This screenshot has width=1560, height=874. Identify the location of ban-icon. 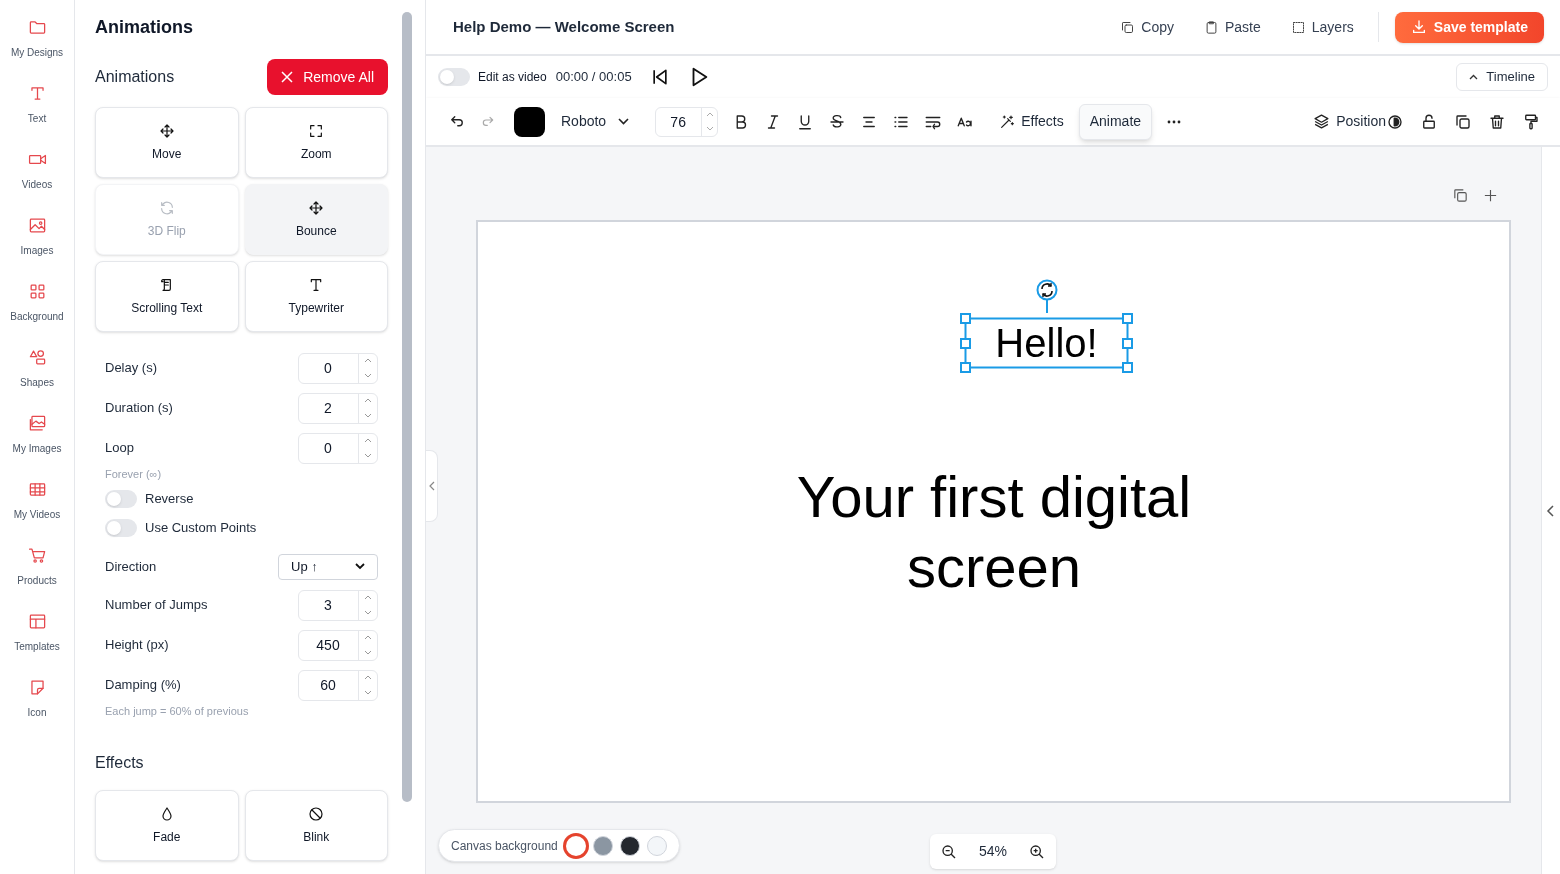
(316, 813).